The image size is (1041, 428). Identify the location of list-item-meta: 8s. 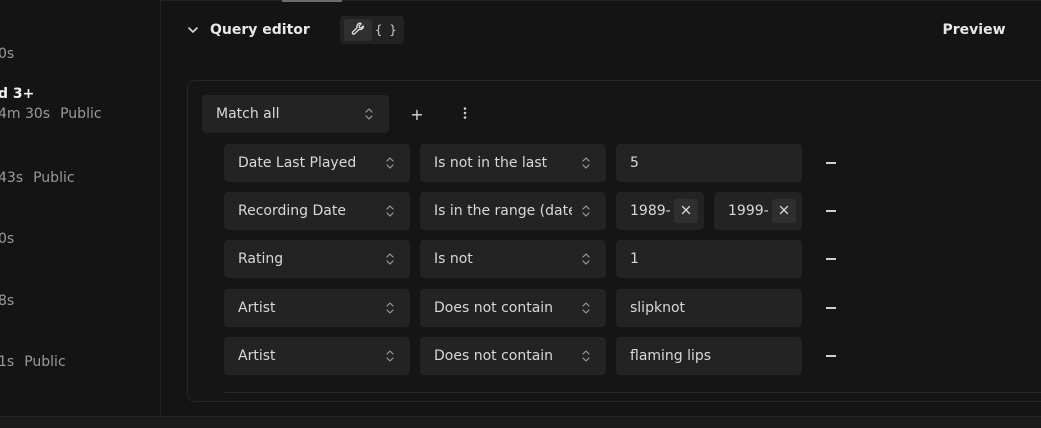
(7, 301).